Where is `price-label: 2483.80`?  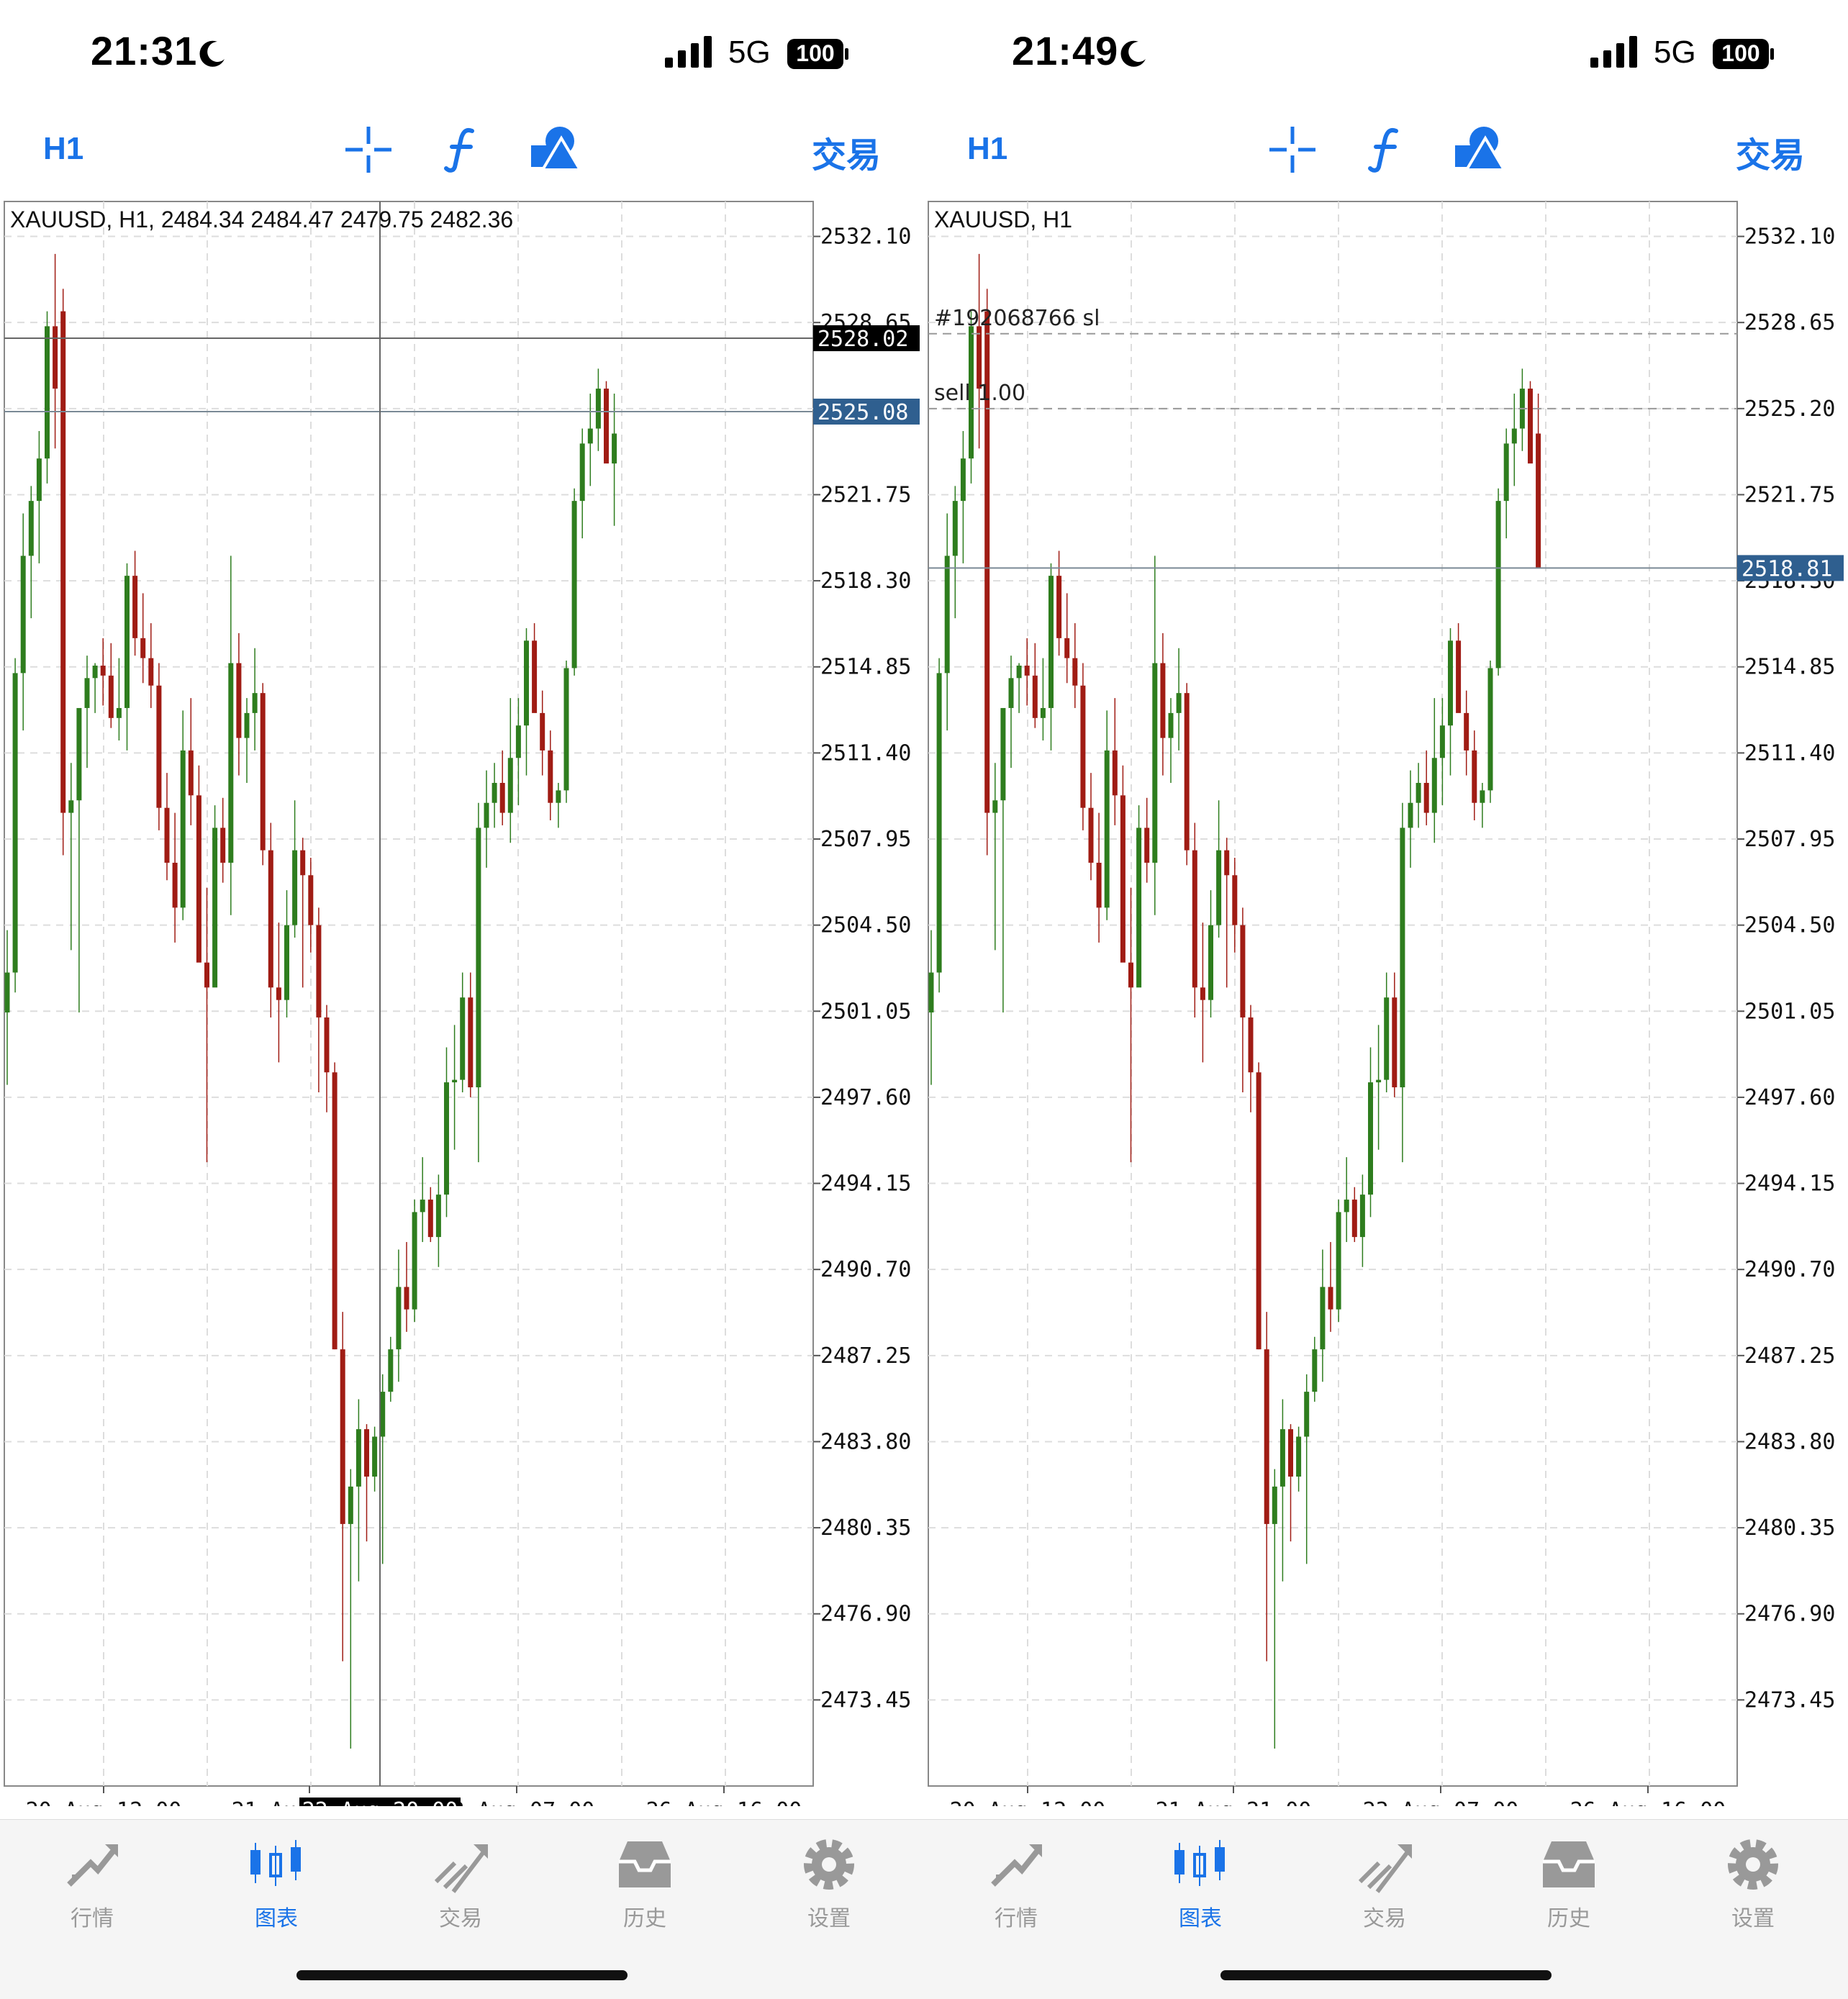
price-label: 2483.80 is located at coordinates (865, 1441).